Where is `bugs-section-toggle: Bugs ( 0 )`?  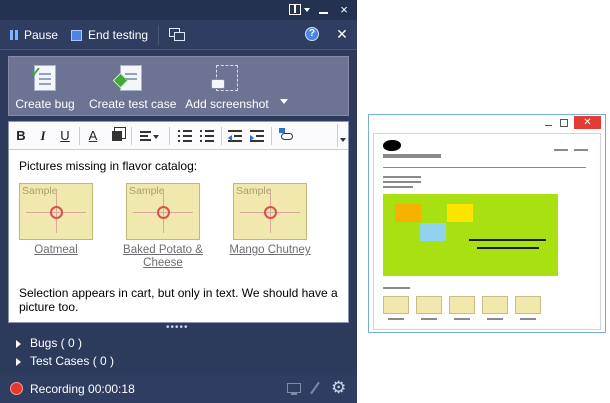 bugs-section-toggle: Bugs ( 0 ) is located at coordinates (49, 343).